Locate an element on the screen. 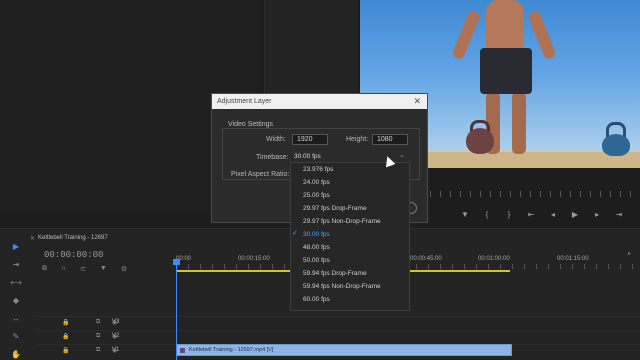 The image size is (640, 360). selection-tool-icon: ▶ is located at coordinates (16, 246).